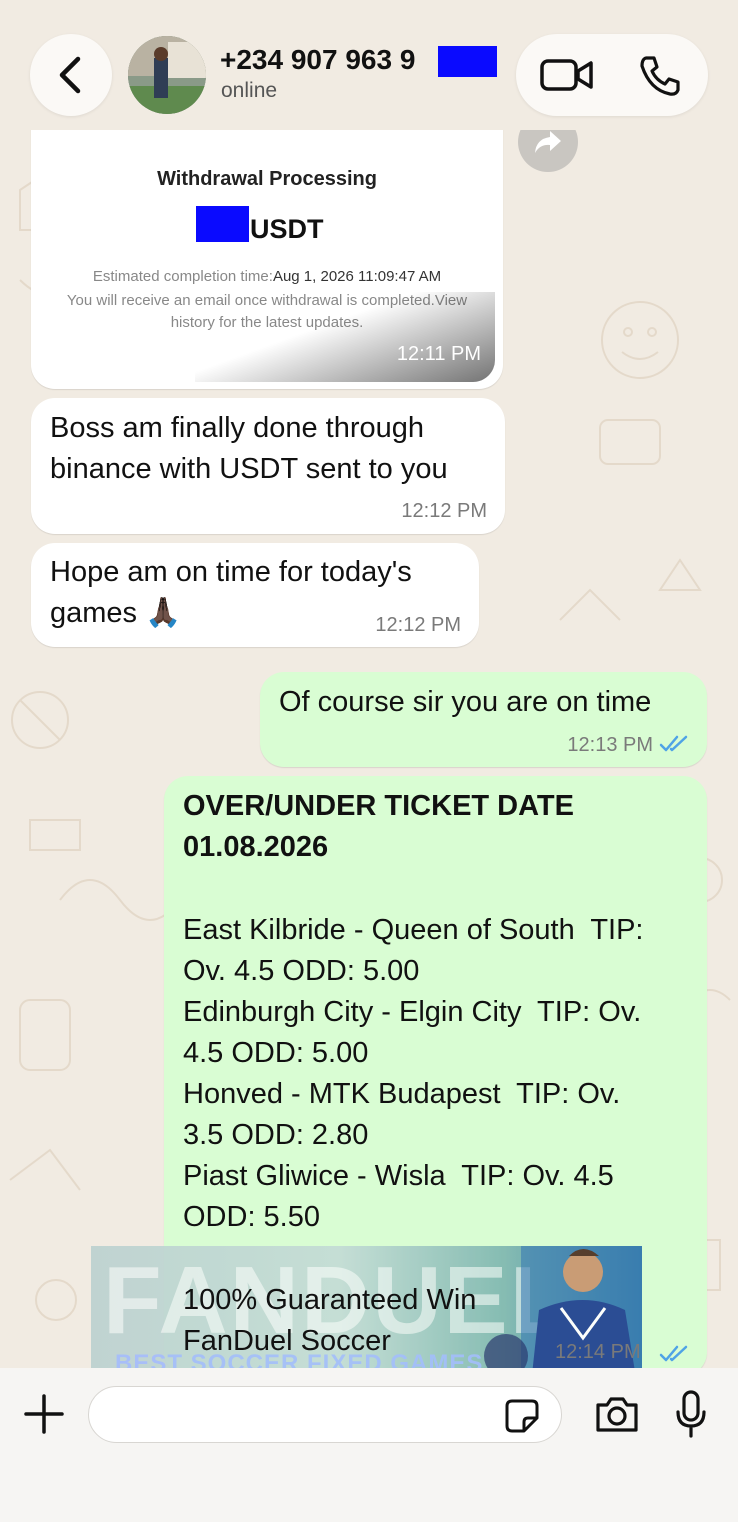 Image resolution: width=738 pixels, height=1522 pixels. Describe the element at coordinates (369, 1445) in the screenshot. I see `message-input-bar` at that location.